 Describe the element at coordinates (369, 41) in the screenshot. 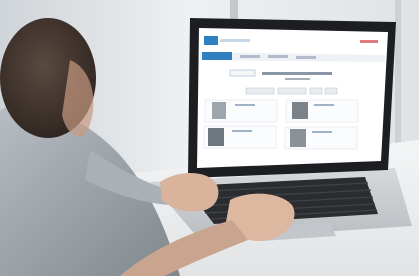

I see `site-header-icons` at that location.